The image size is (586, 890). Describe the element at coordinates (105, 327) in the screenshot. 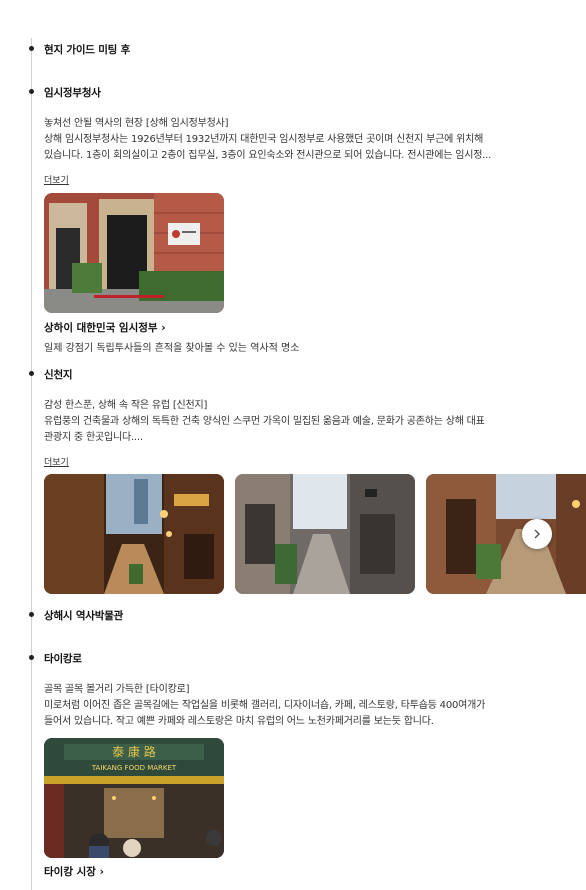

I see `poi-link-provisional-government: 상하이 대한민국 임시정부 ›` at that location.